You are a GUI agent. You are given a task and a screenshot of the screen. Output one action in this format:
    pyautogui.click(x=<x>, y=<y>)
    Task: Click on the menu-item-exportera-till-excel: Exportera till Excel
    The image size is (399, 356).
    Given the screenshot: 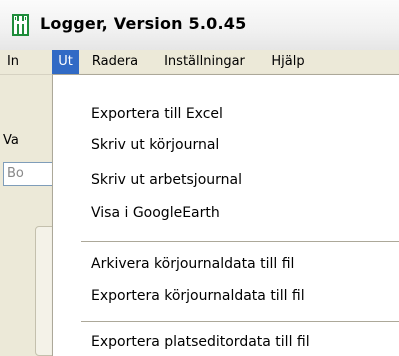 What is the action you would take?
    pyautogui.click(x=157, y=114)
    